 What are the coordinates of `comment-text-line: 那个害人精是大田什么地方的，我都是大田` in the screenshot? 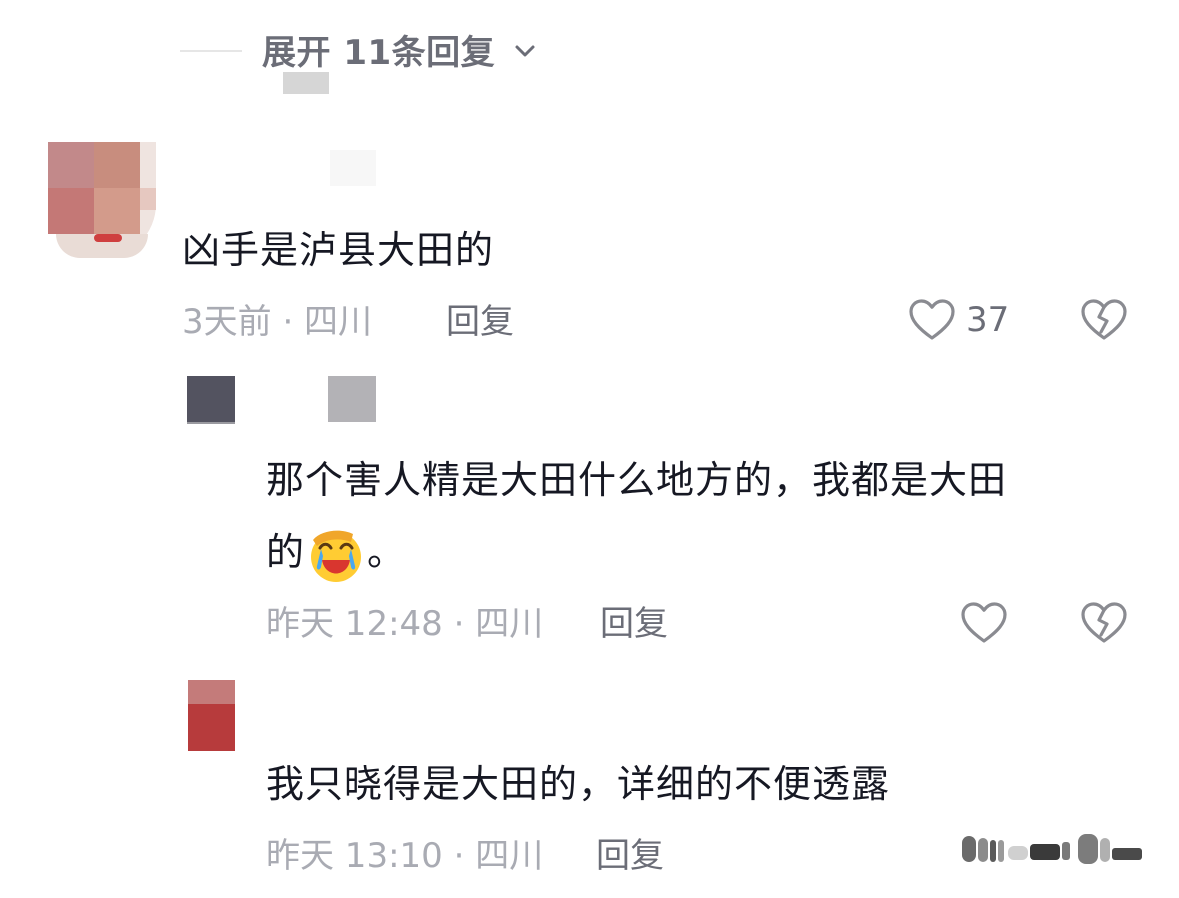 It's located at (637, 480).